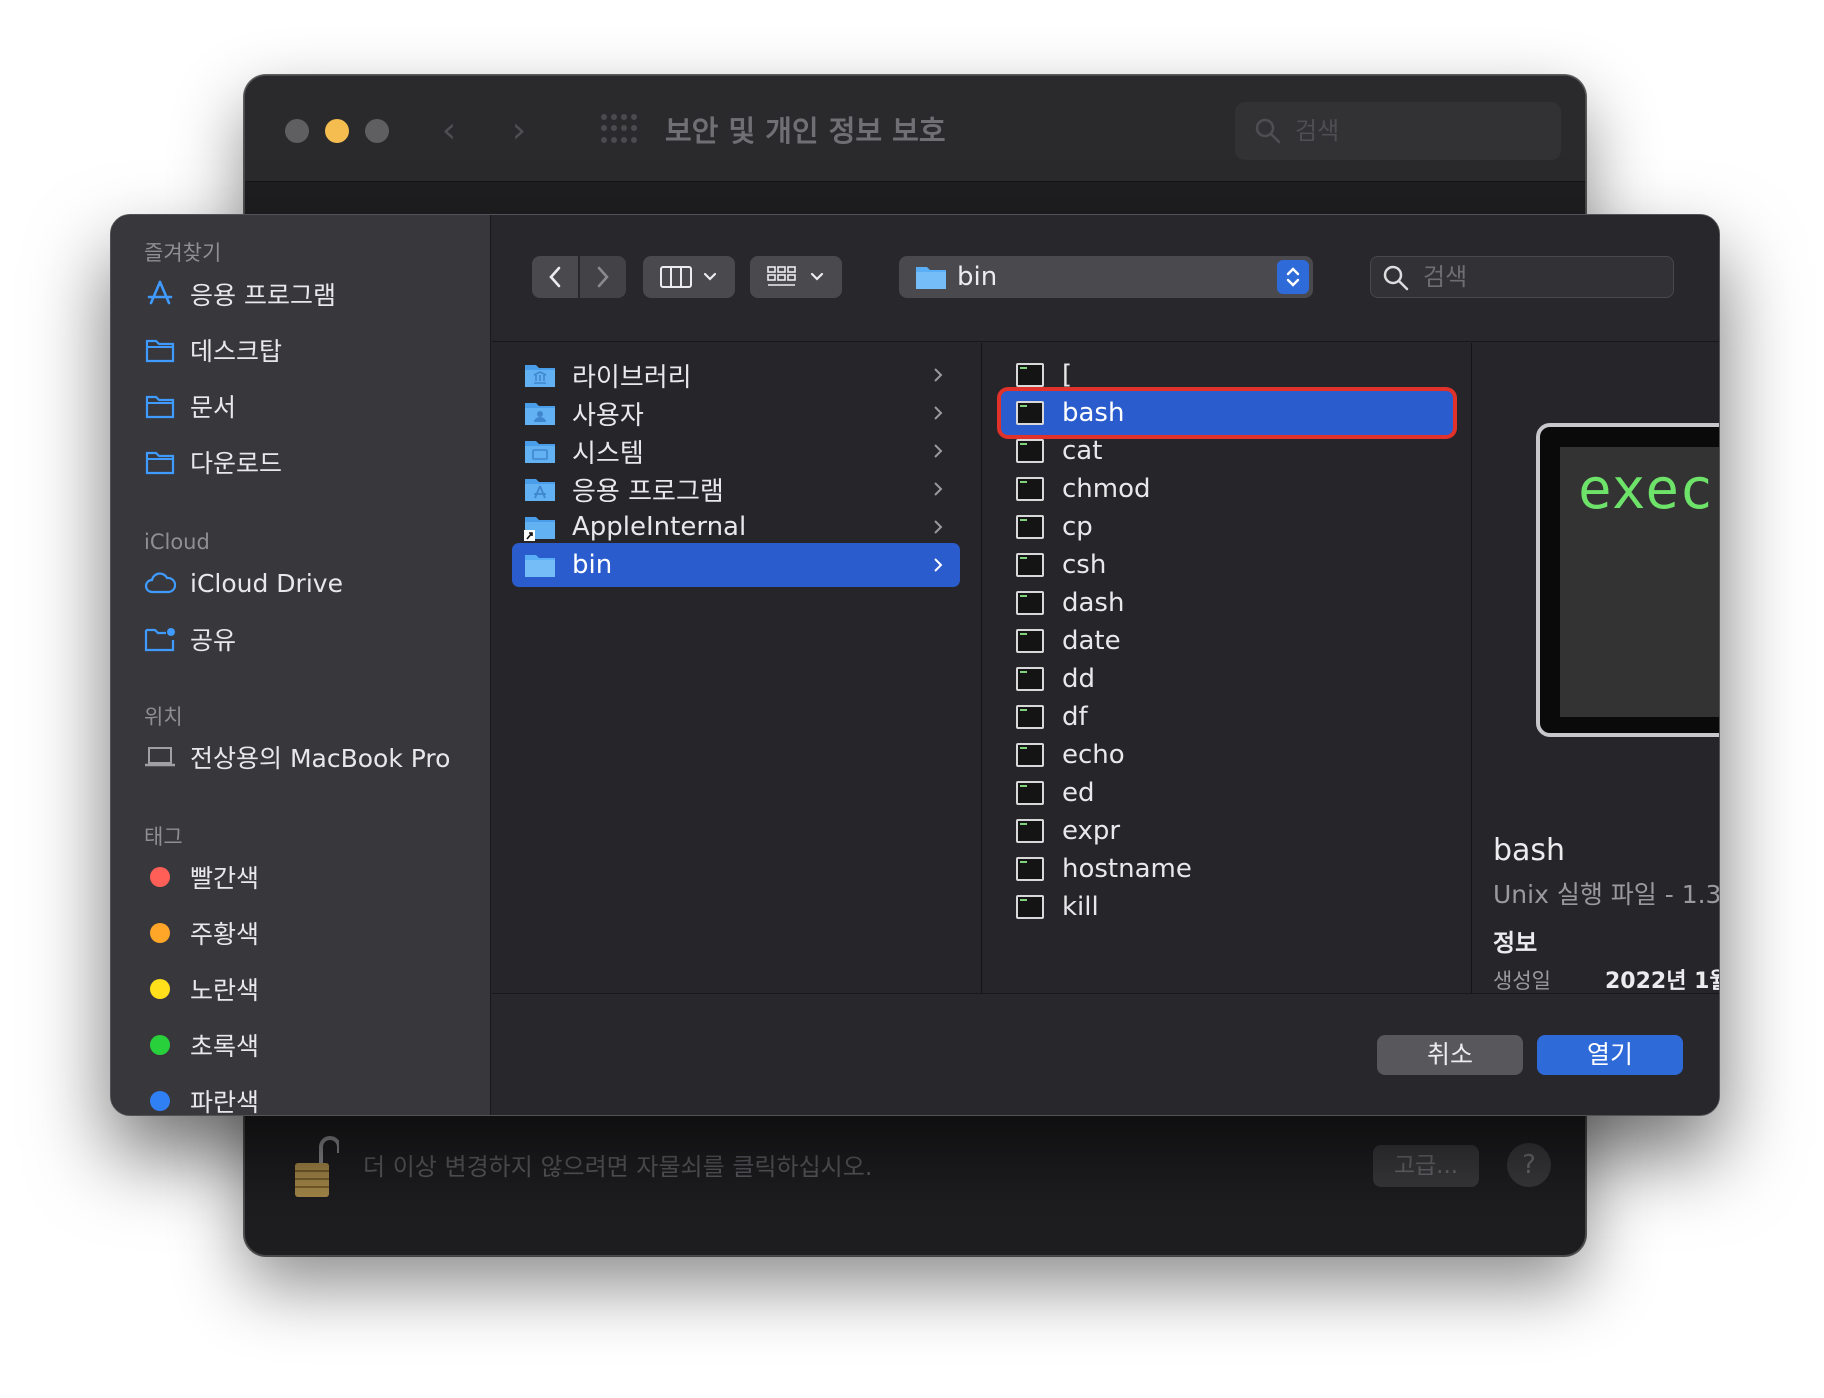 This screenshot has width=1824, height=1398. What do you see at coordinates (1522, 981) in the screenshot?
I see `preview-created-label: 생성일` at bounding box center [1522, 981].